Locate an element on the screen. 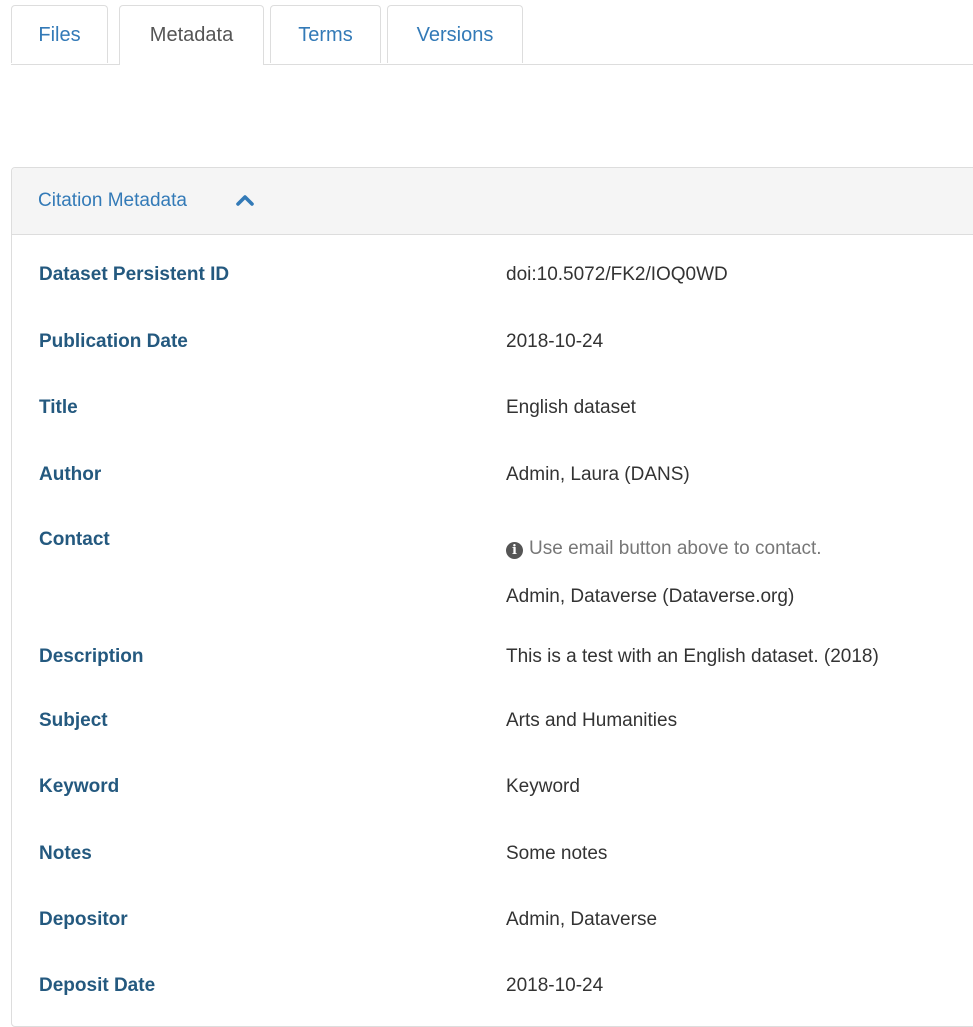 The height and width of the screenshot is (1027, 973). field-value-subject: Arts and Humanities is located at coordinates (592, 720).